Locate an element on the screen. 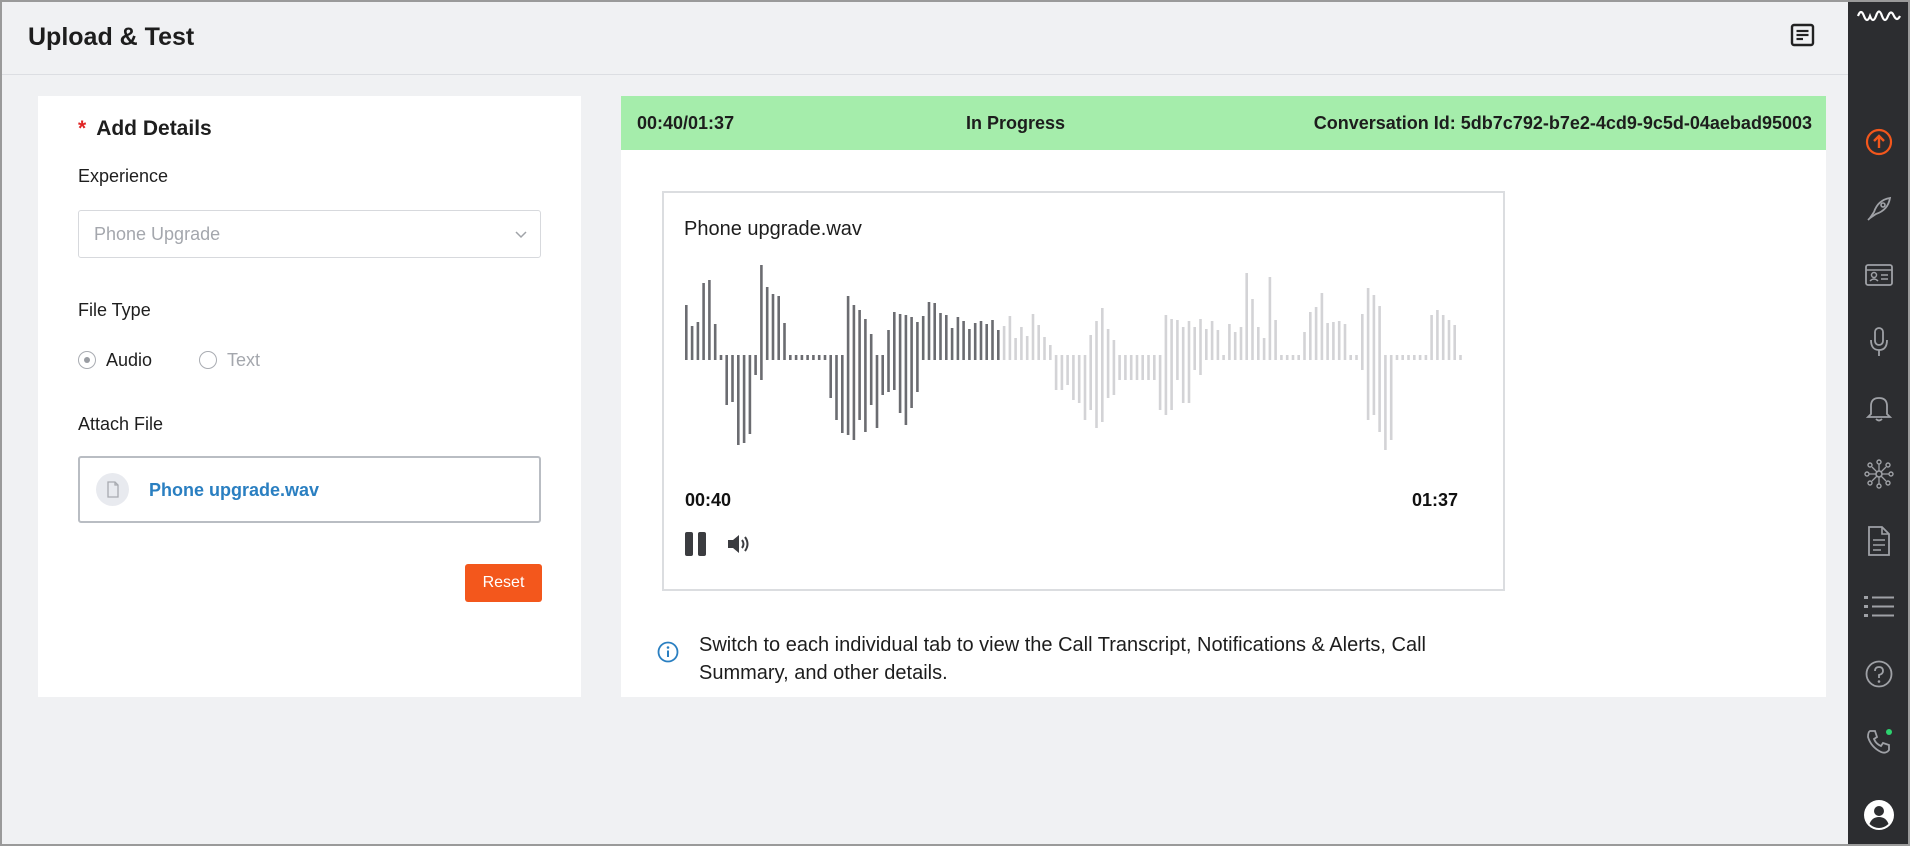 The width and height of the screenshot is (1910, 846). contact-card-icon is located at coordinates (1879, 275).